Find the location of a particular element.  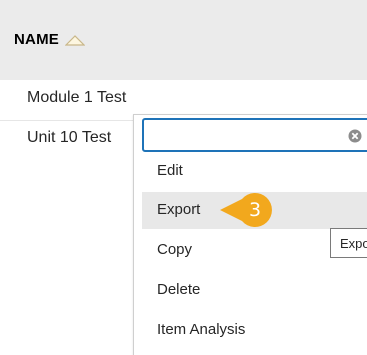

menu-item-label: Edit is located at coordinates (170, 170).